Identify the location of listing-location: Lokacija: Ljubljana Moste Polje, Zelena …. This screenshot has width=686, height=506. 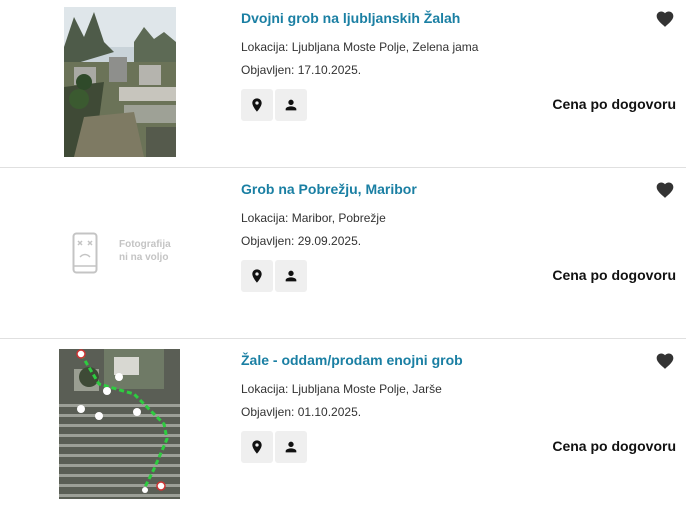
(360, 47).